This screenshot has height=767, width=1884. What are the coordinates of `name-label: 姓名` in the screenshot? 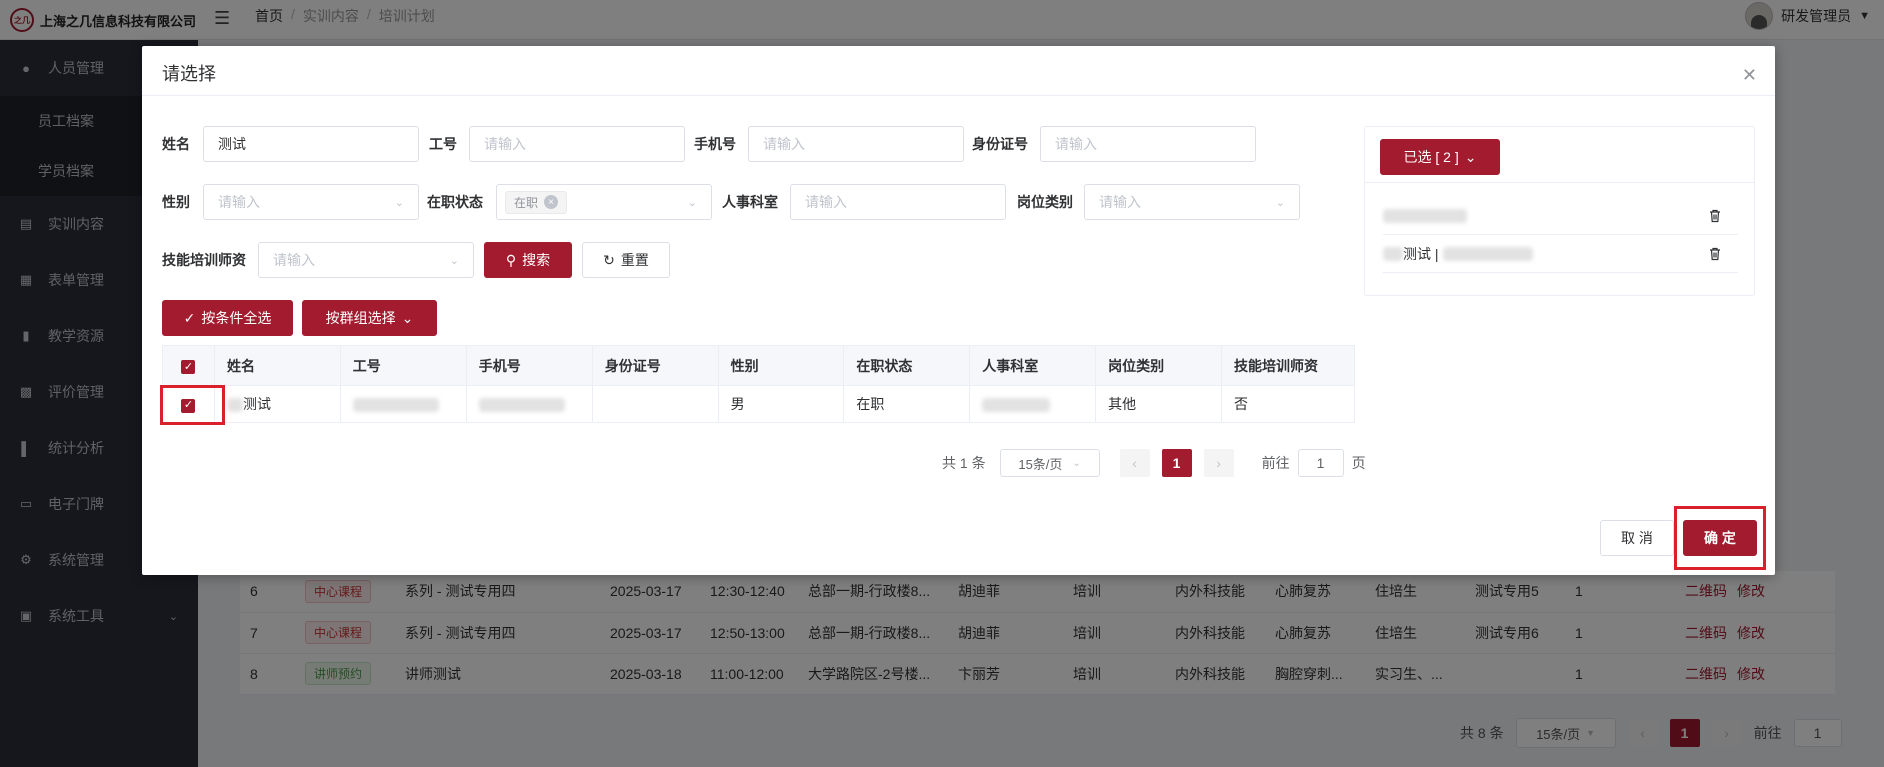 It's located at (176, 144).